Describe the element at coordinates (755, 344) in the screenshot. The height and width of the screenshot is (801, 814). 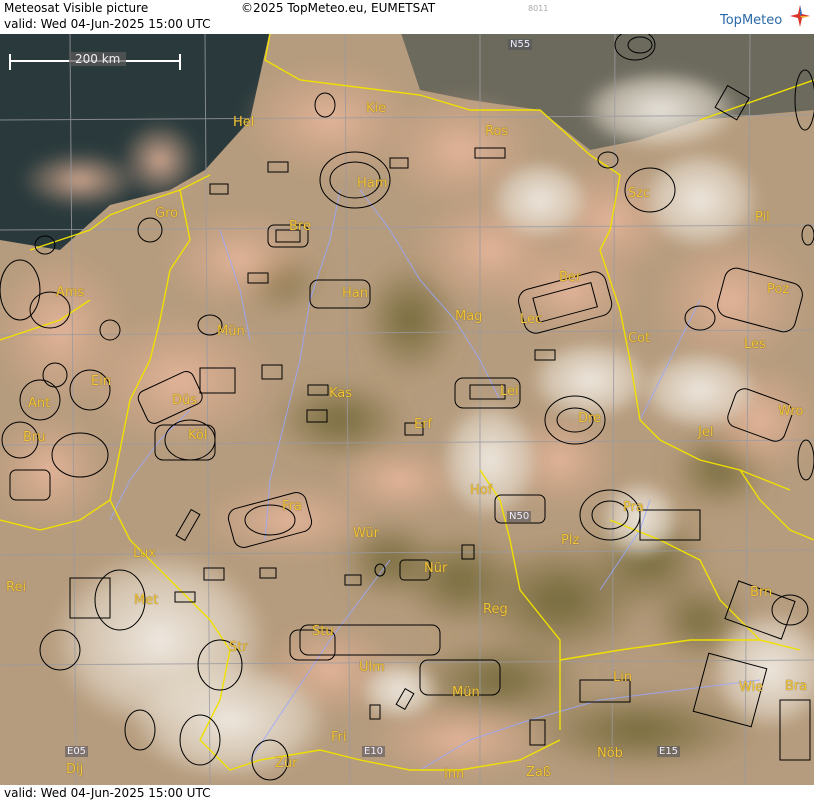
I see `city-label: Les` at that location.